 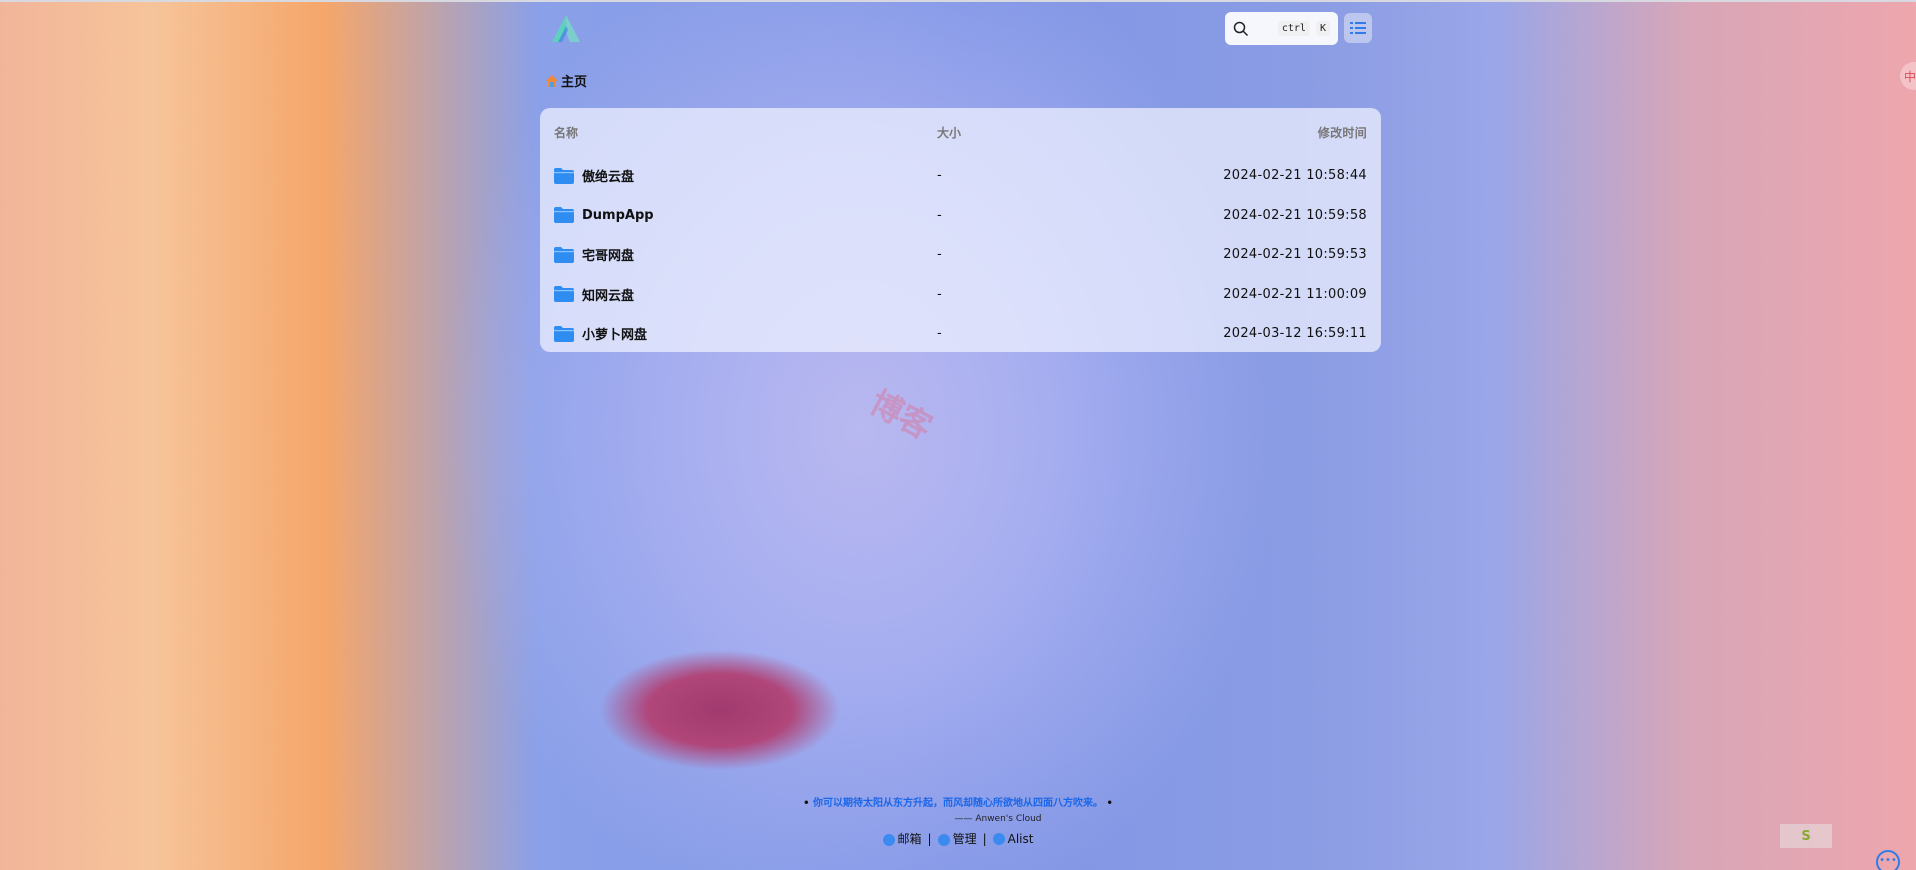 I want to click on admin-label: 管理, so click(x=964, y=839).